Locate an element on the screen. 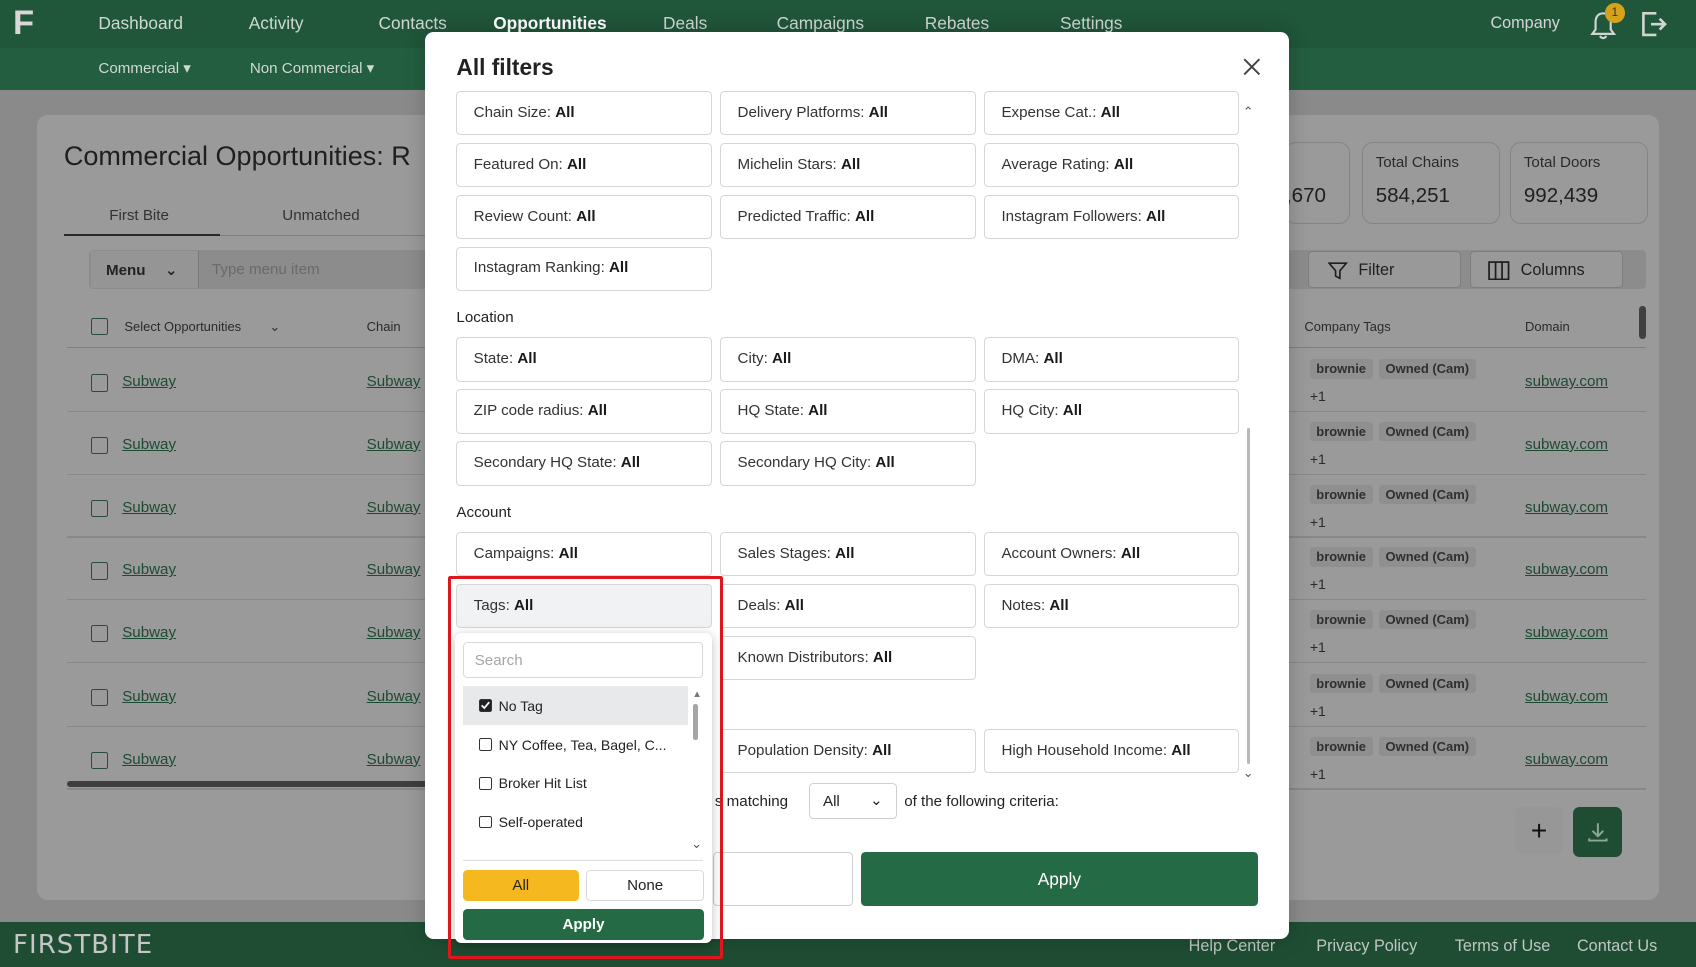 This screenshot has height=967, width=1696. header-select-opportunities: Select Opportunities is located at coordinates (182, 326).